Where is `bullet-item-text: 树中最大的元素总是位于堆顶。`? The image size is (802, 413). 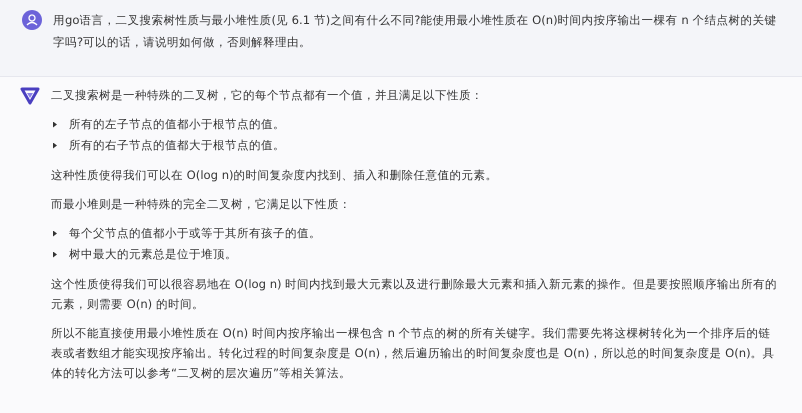
bullet-item-text: 树中最大的元素总是位于堆顶。 is located at coordinates (153, 254).